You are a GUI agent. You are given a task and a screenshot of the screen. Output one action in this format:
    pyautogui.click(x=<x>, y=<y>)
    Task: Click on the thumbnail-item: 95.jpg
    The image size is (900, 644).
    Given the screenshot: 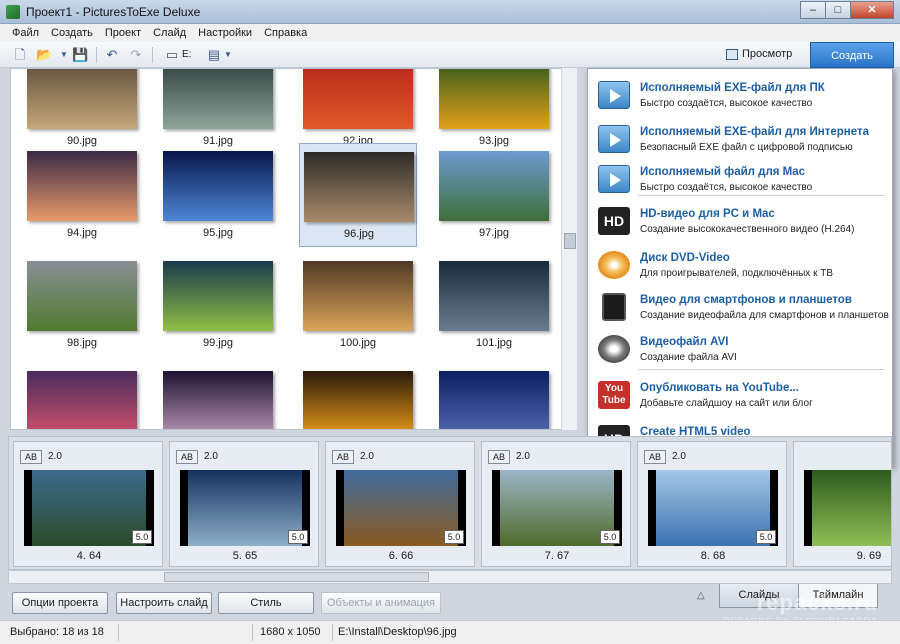 What is the action you would take?
    pyautogui.click(x=218, y=195)
    